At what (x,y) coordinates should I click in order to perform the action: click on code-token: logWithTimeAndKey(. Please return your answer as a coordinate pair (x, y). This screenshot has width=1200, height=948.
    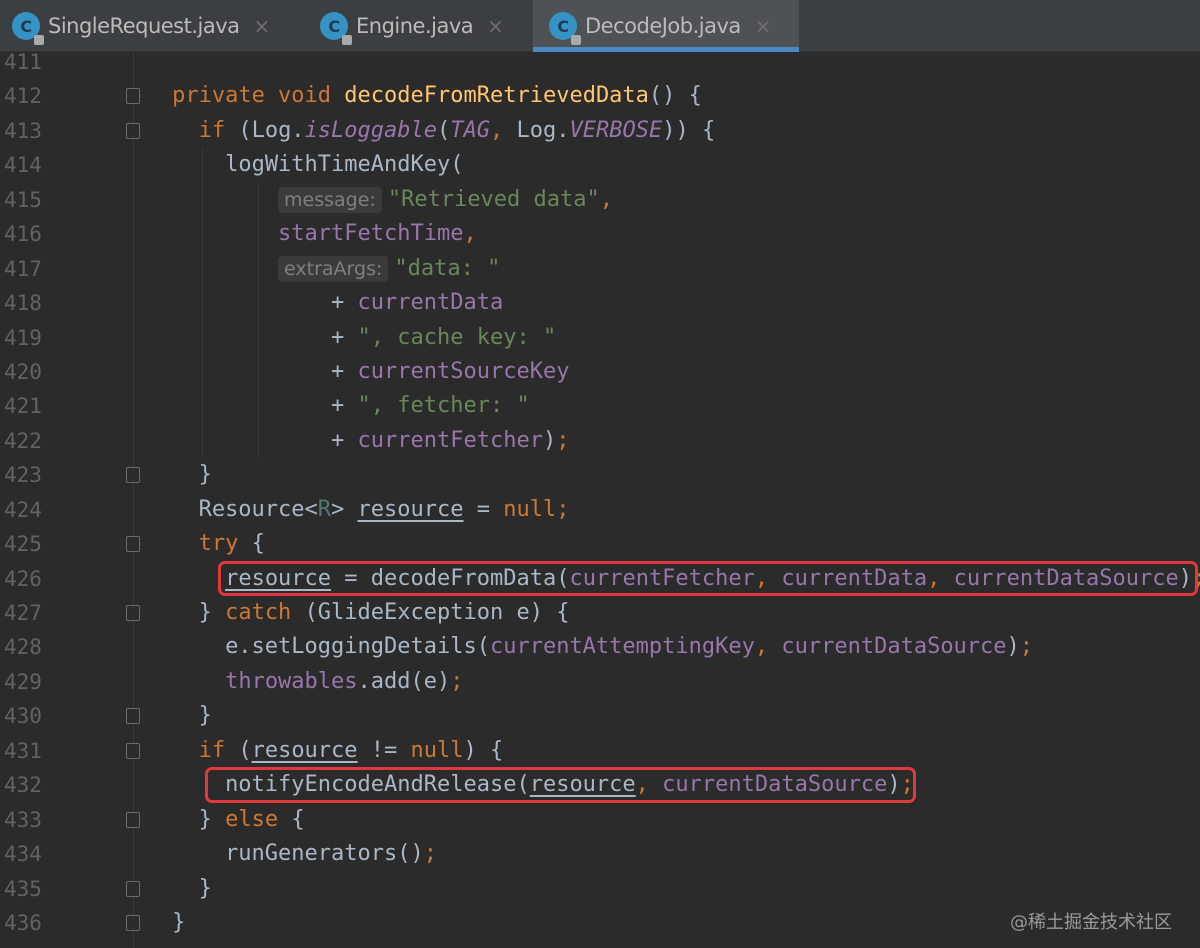
    Looking at the image, I should click on (344, 165).